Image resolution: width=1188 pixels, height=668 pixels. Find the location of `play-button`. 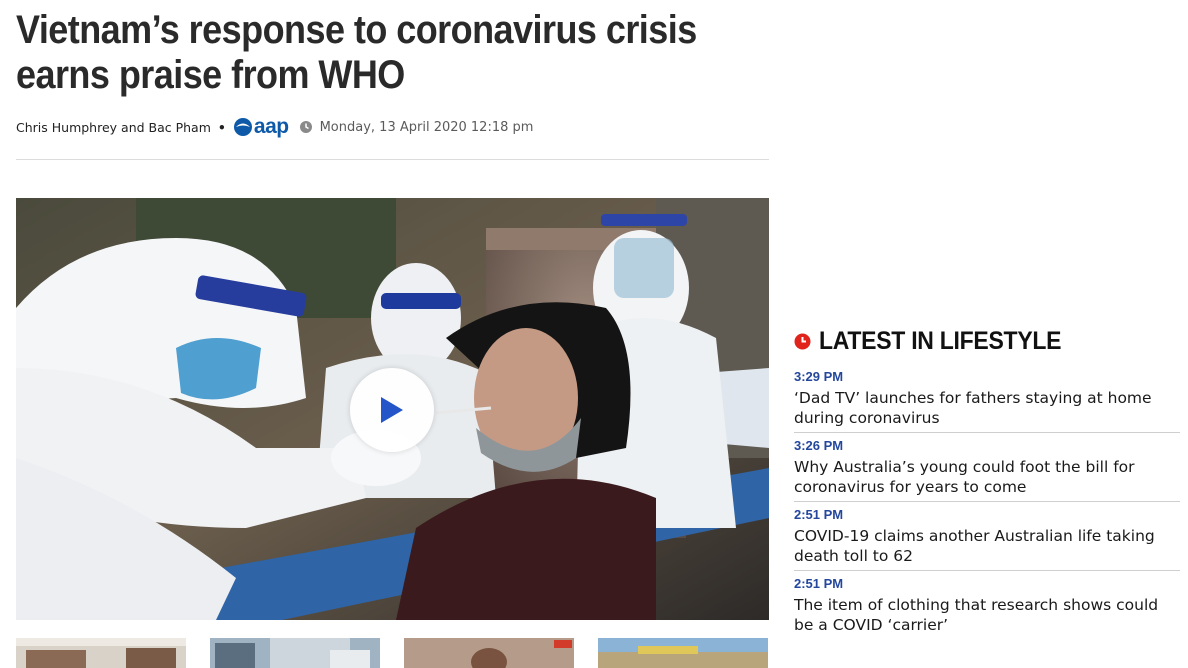

play-button is located at coordinates (392, 410).